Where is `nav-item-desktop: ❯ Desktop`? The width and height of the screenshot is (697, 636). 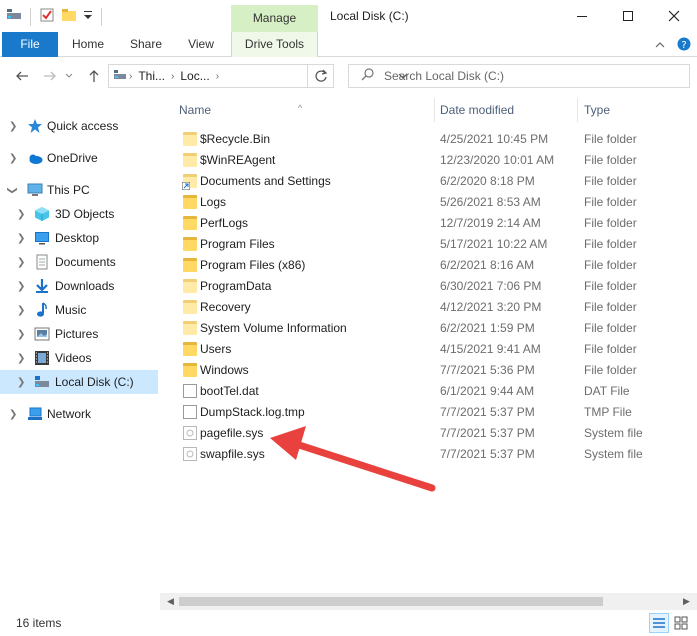
nav-item-desktop: ❯ Desktop is located at coordinates (79, 238).